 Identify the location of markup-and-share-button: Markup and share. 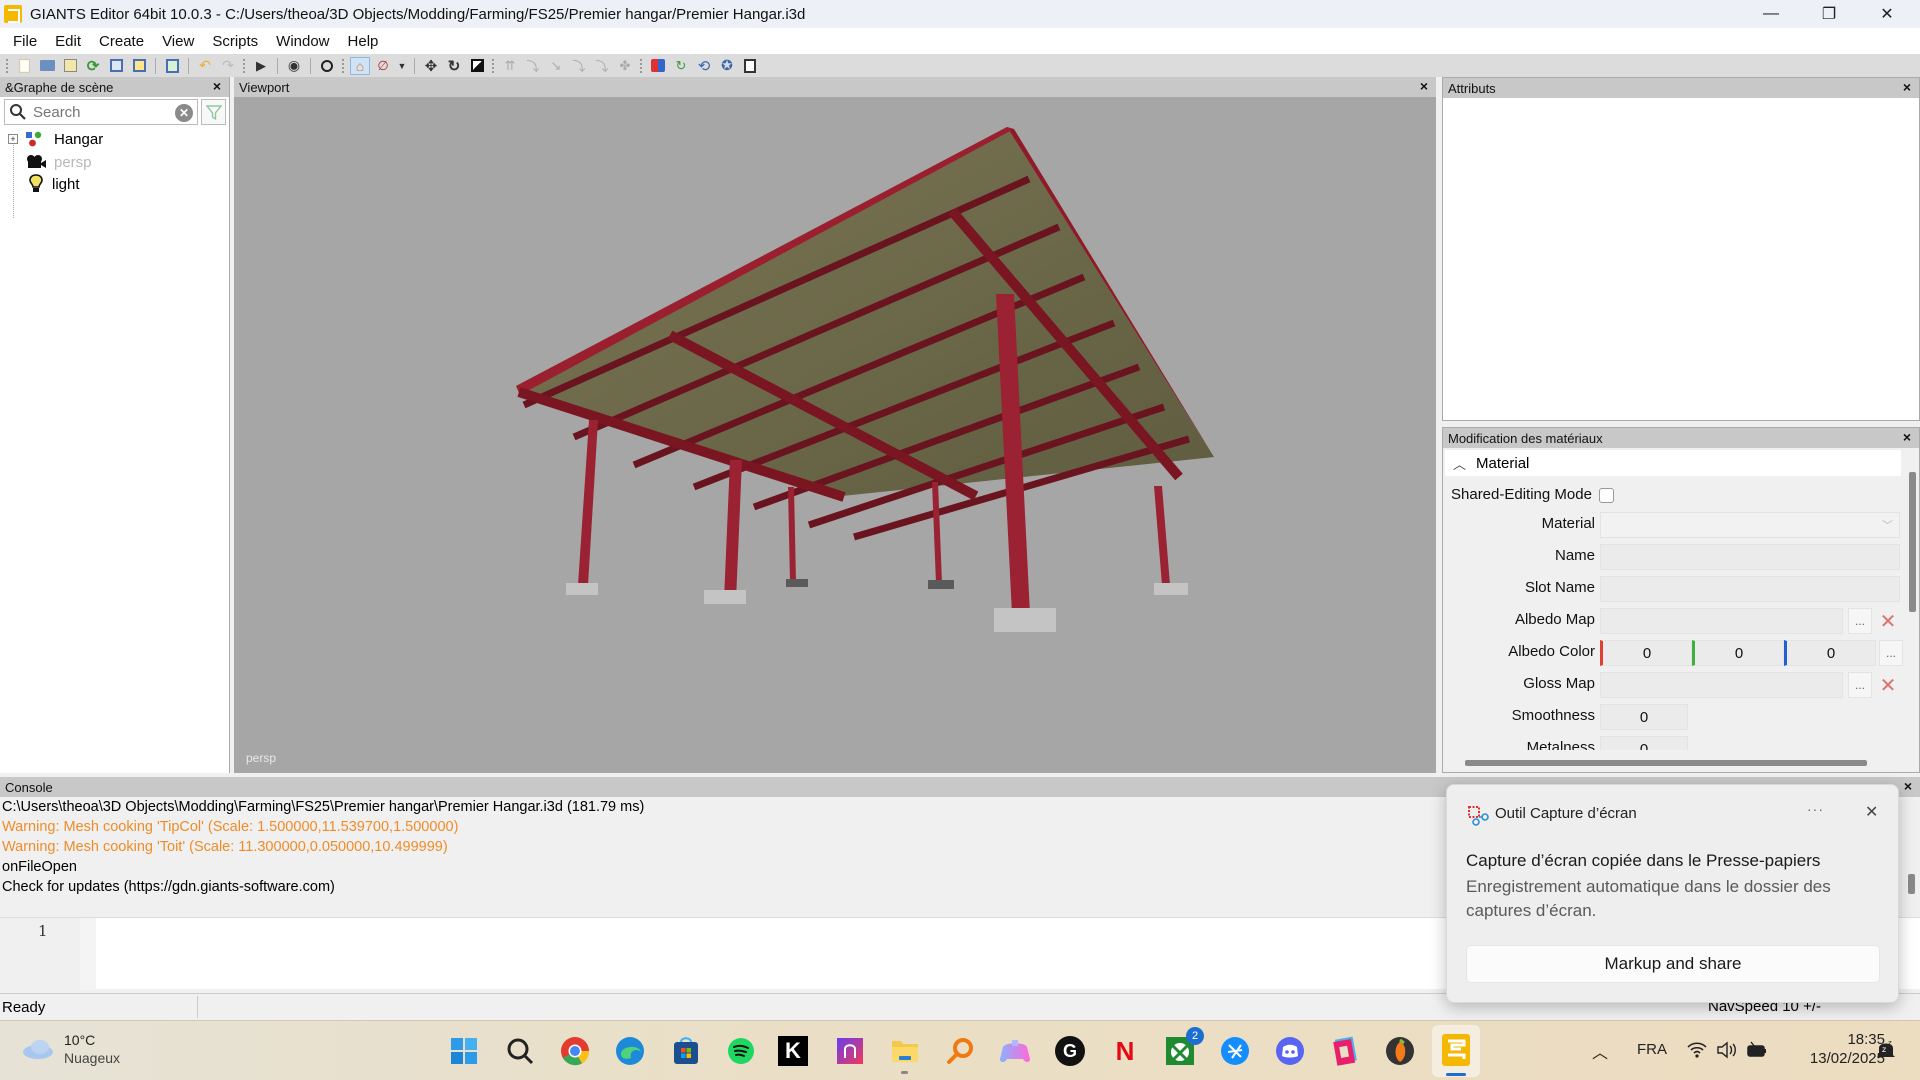
(1673, 964).